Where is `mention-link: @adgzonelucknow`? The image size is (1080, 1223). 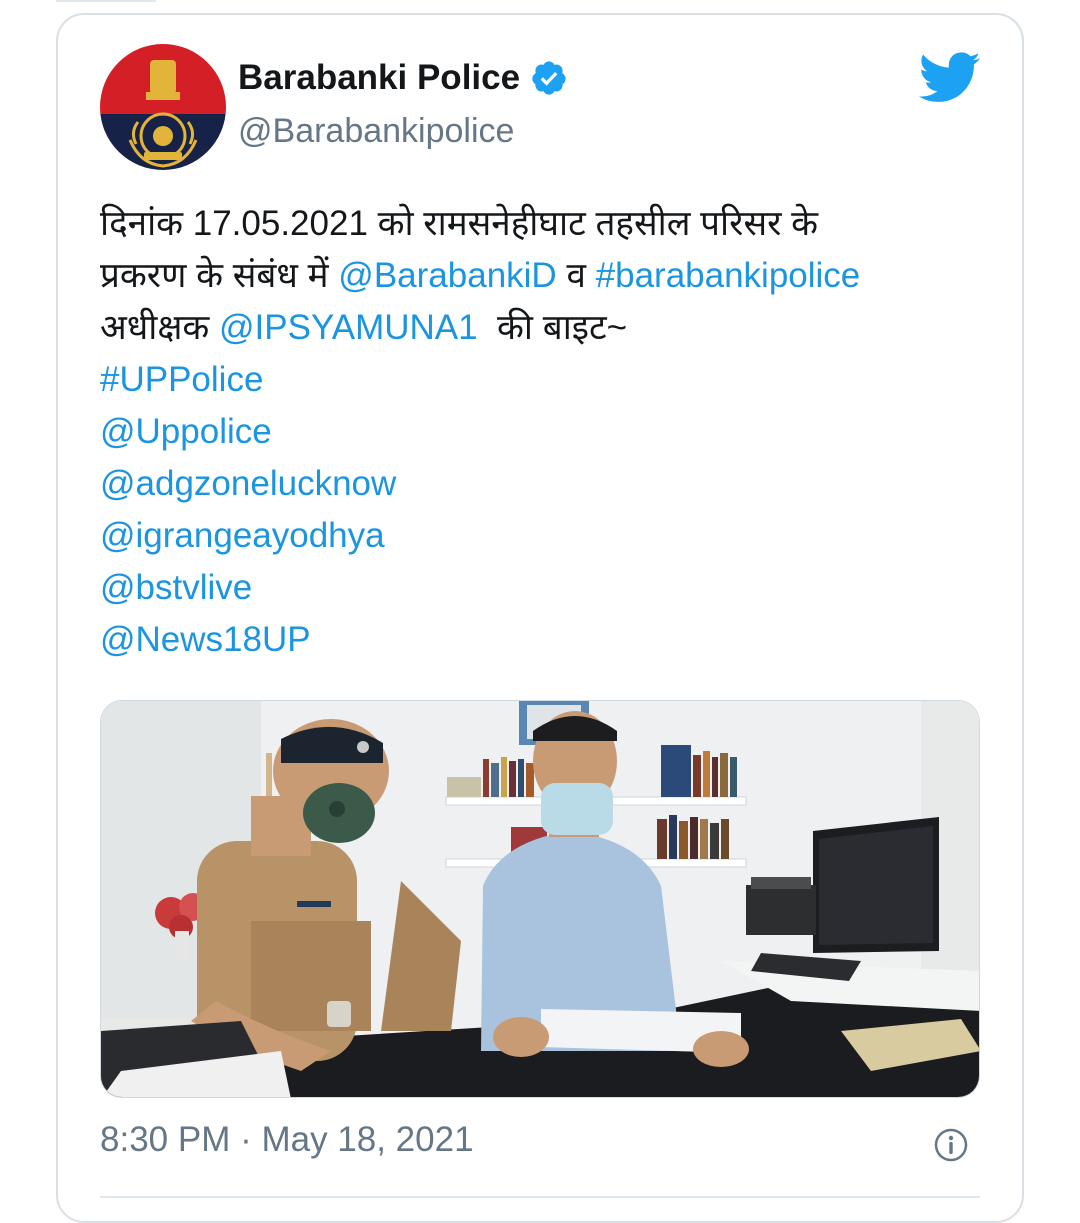 mention-link: @adgzonelucknow is located at coordinates (540, 484).